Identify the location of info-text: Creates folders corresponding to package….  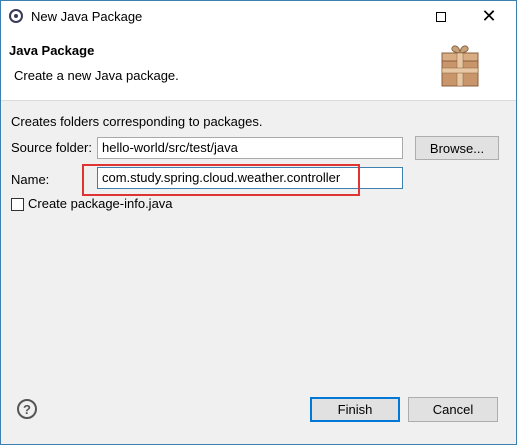
(137, 121).